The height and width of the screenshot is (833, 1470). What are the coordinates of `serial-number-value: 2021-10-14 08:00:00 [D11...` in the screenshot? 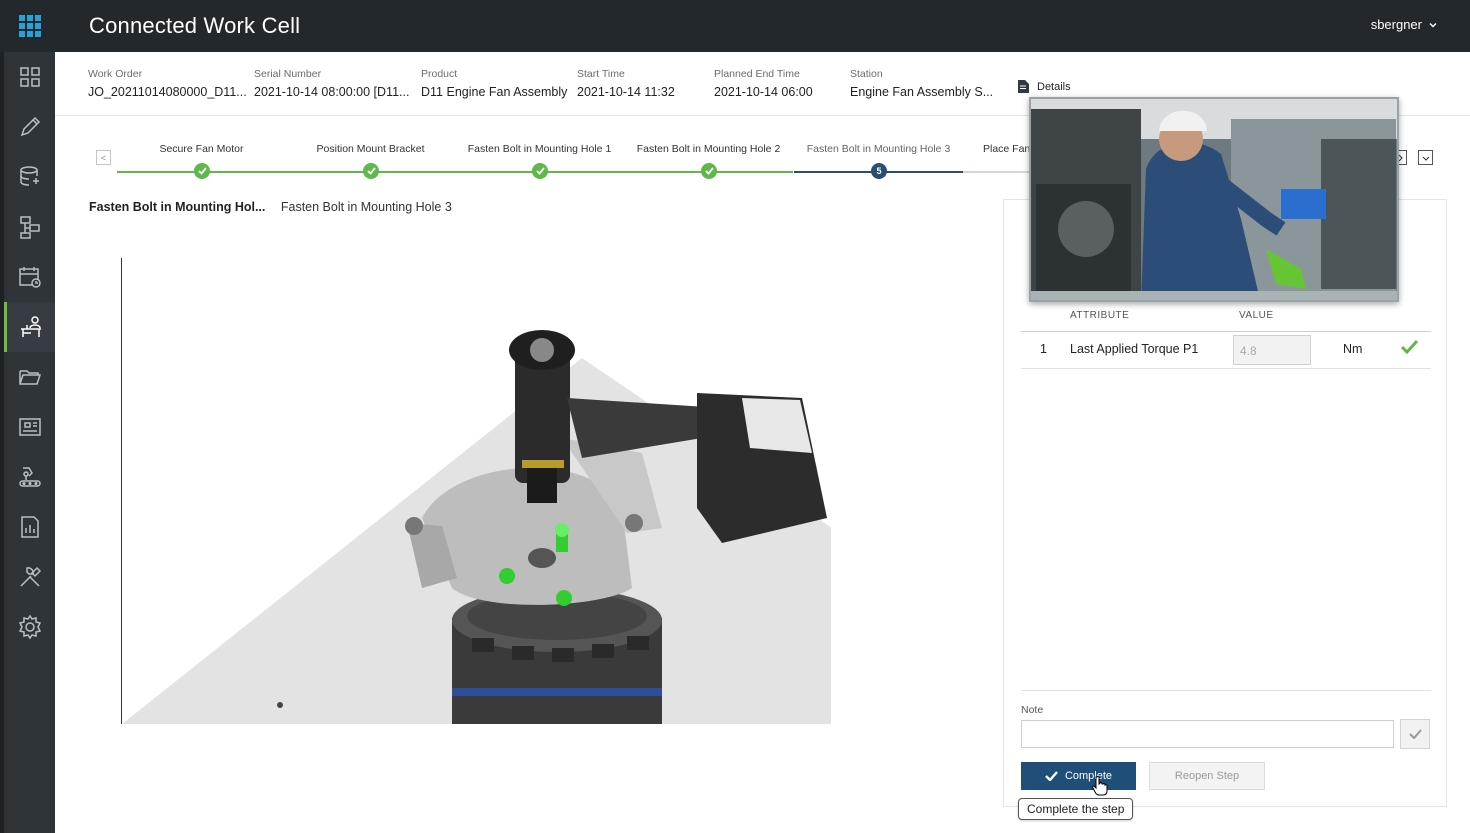 It's located at (332, 92).